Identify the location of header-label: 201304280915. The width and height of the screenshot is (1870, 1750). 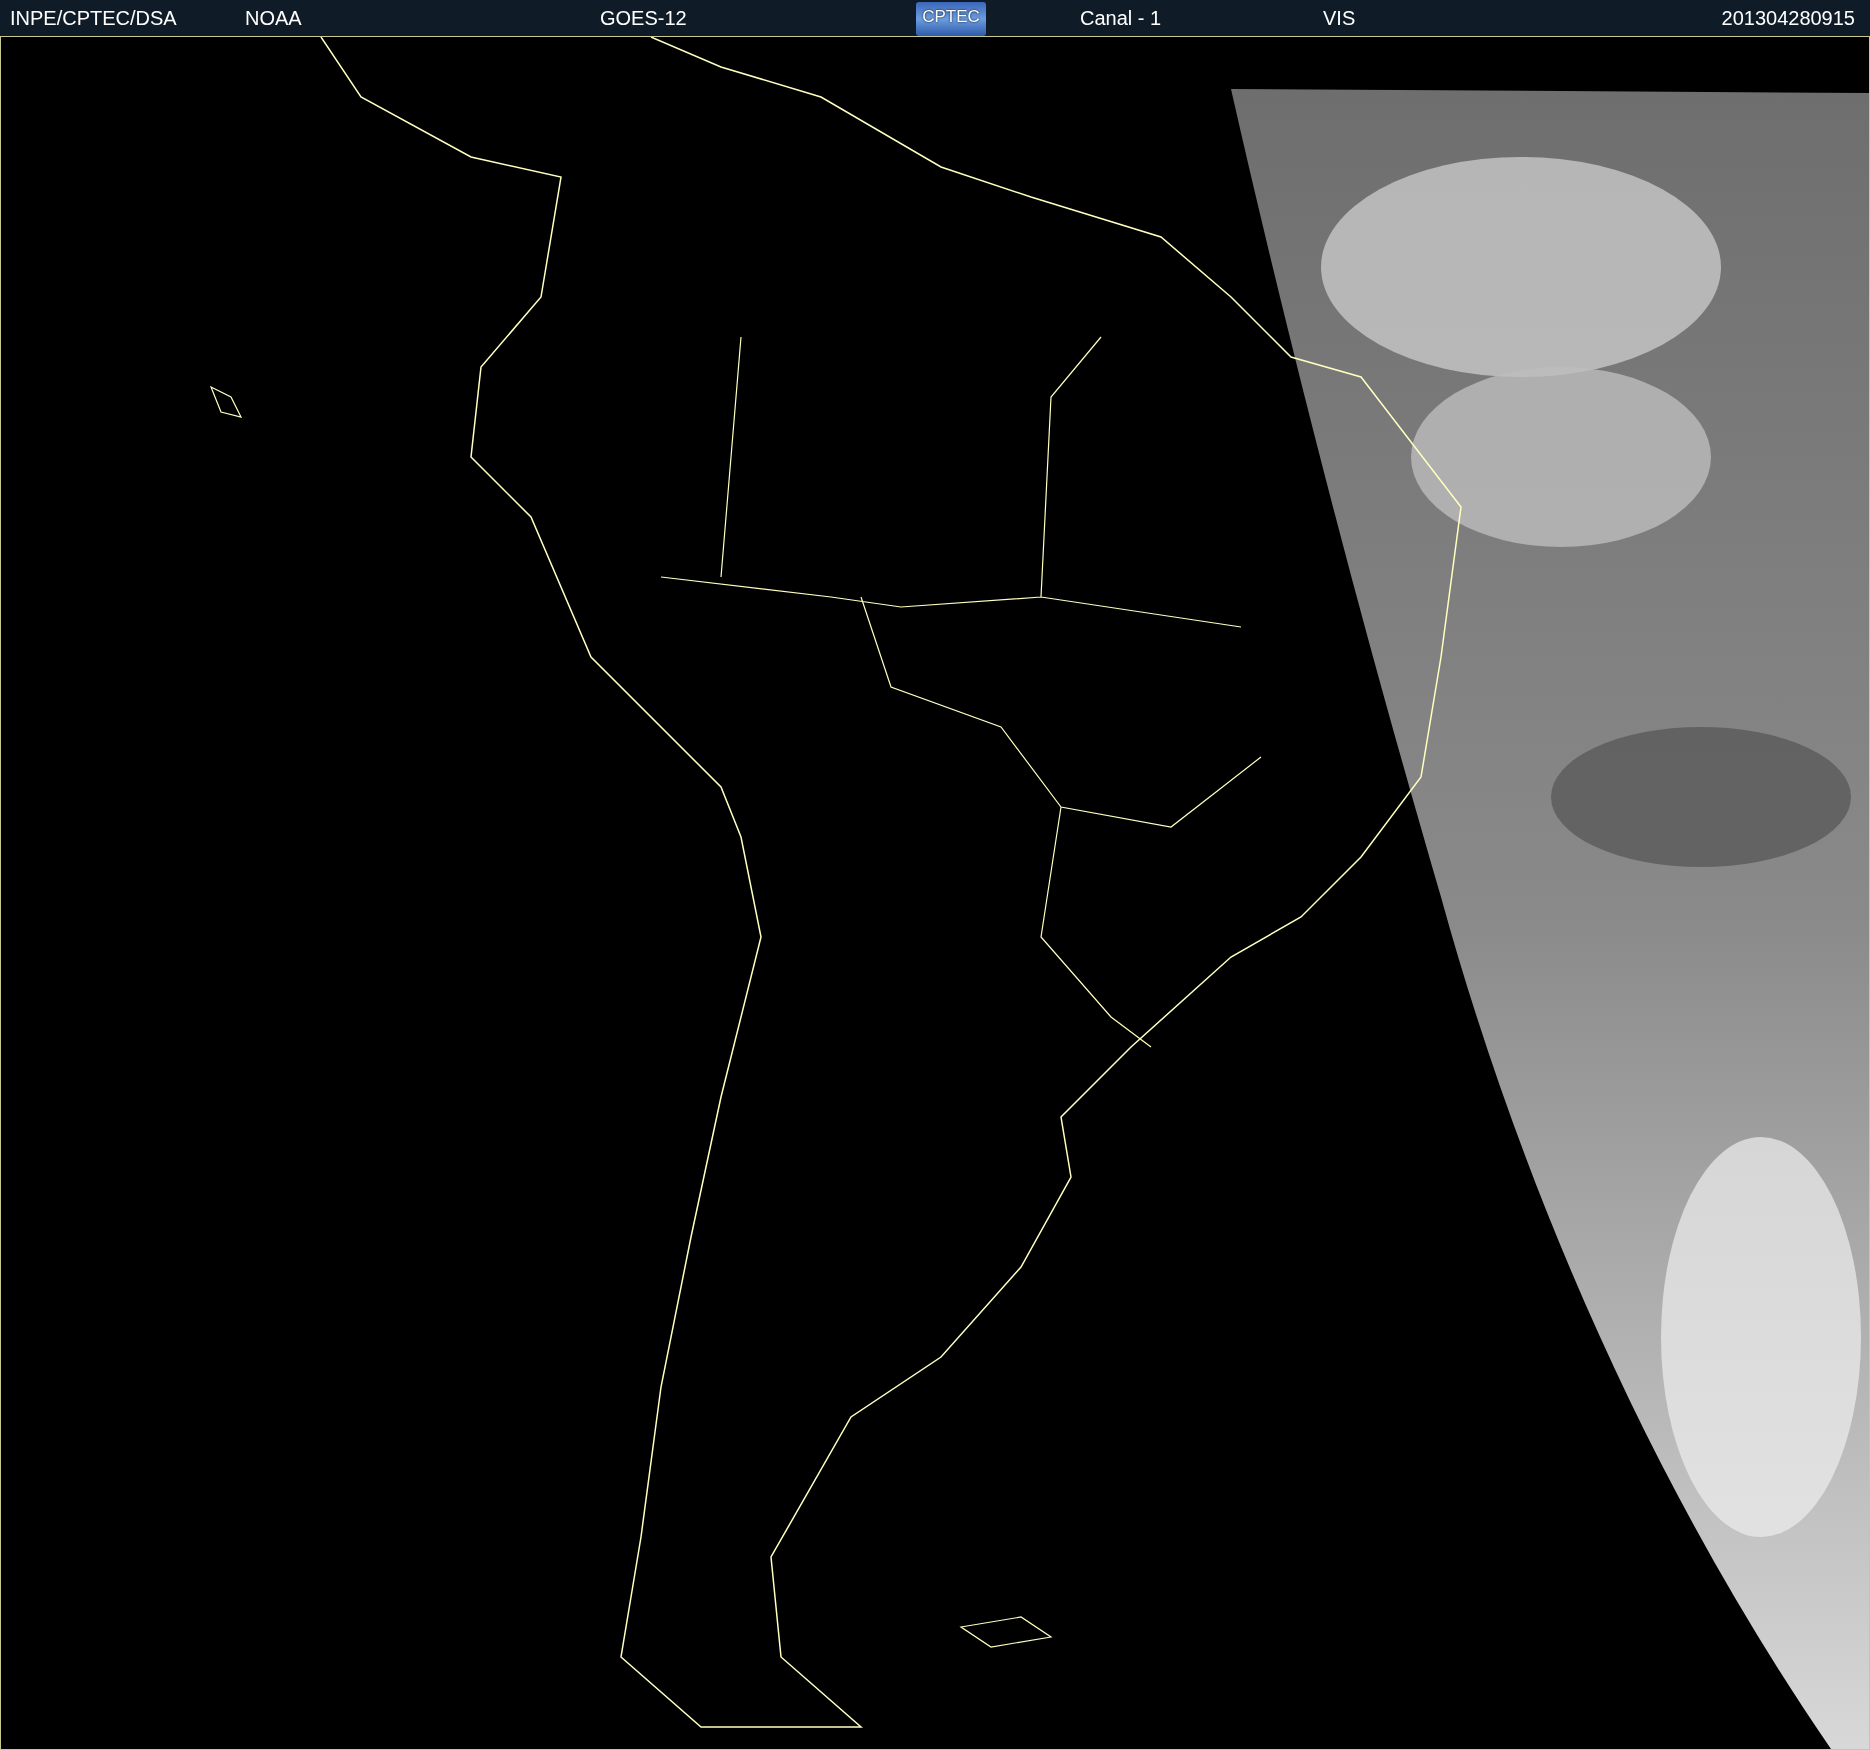
(1788, 18).